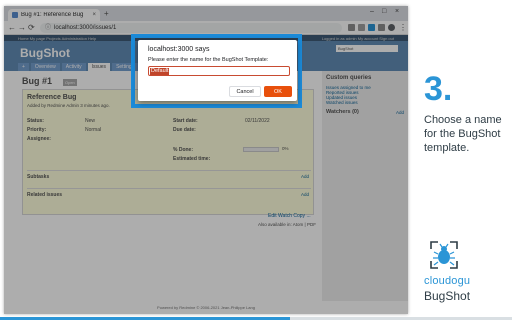 The height and width of the screenshot is (320, 512). What do you see at coordinates (179, 49) in the screenshot?
I see `dialog-title: localhost:3000 says` at bounding box center [179, 49].